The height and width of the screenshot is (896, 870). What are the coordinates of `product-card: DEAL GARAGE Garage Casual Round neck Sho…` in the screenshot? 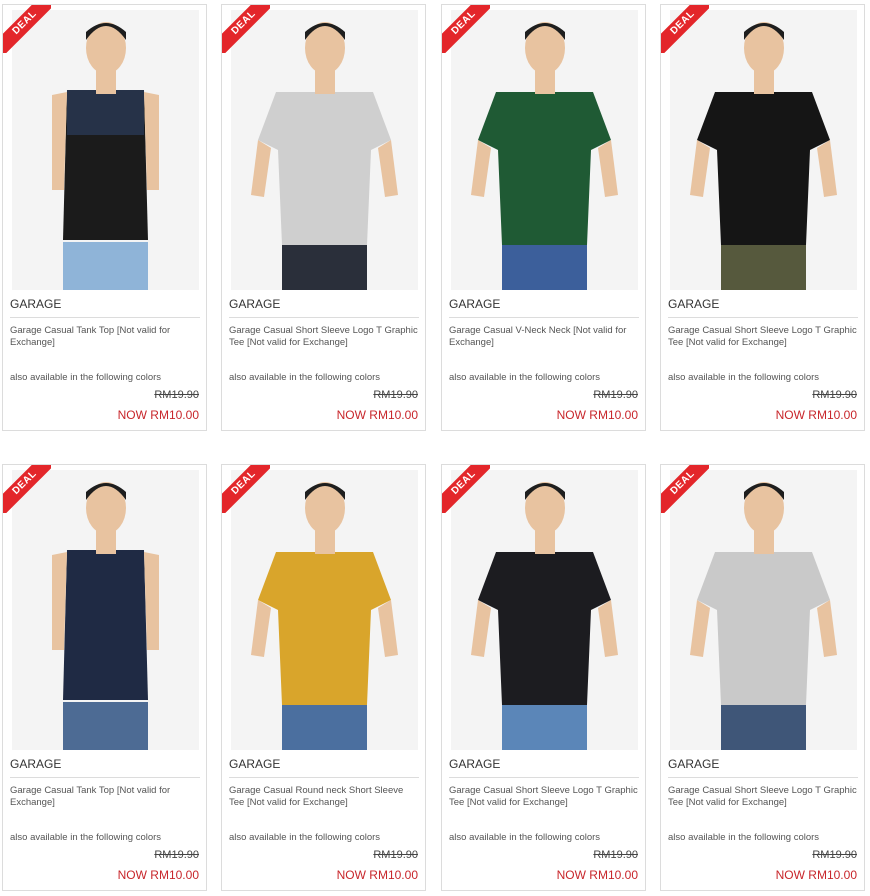 It's located at (323, 677).